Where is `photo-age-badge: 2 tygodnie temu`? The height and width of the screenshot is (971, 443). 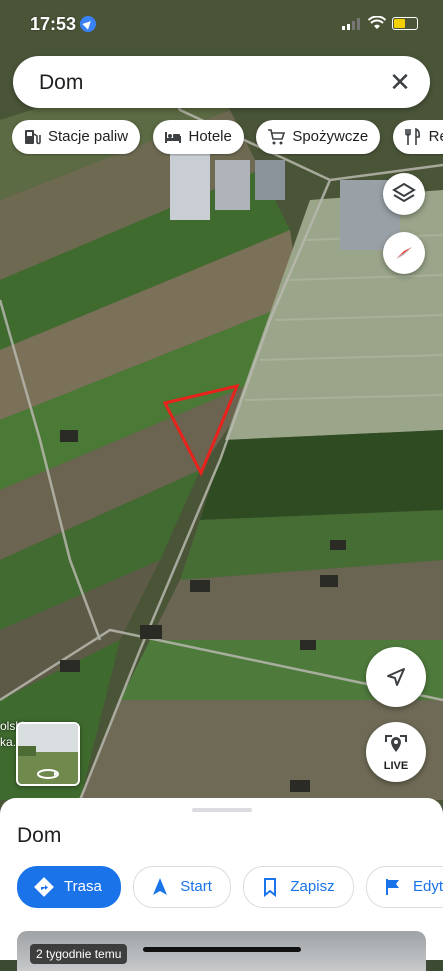
photo-age-badge: 2 tygodnie temu is located at coordinates (79, 954).